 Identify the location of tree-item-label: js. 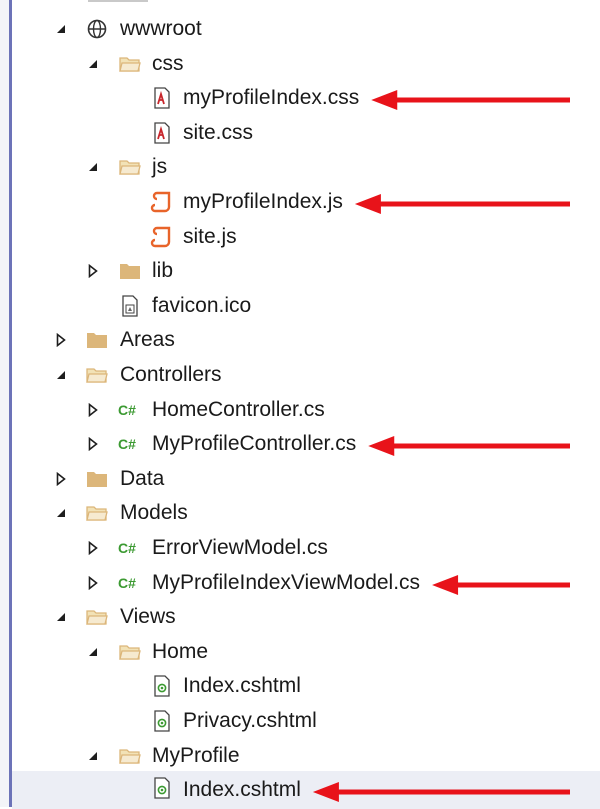
(160, 167).